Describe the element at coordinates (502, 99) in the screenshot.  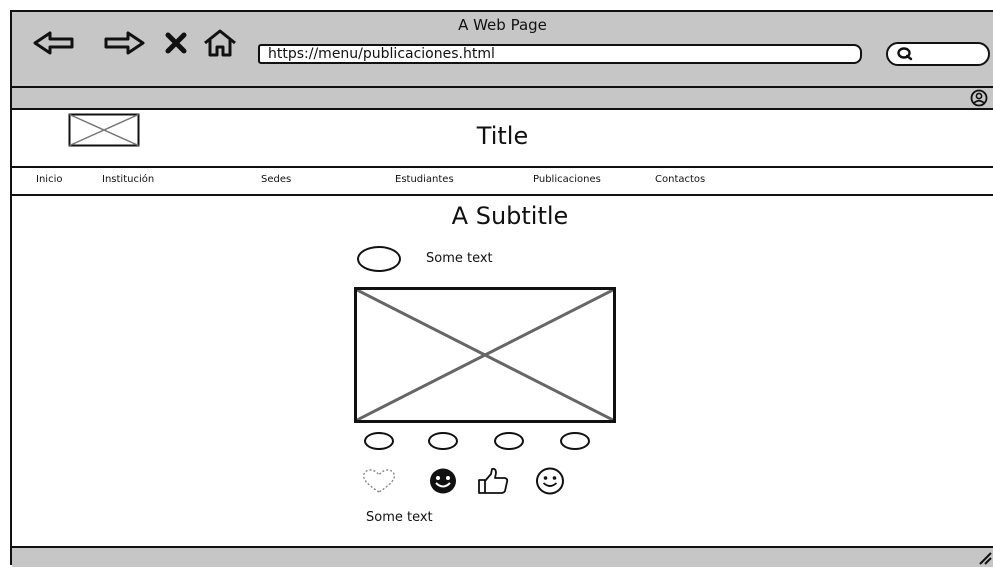
I see `browser-toolbar` at that location.